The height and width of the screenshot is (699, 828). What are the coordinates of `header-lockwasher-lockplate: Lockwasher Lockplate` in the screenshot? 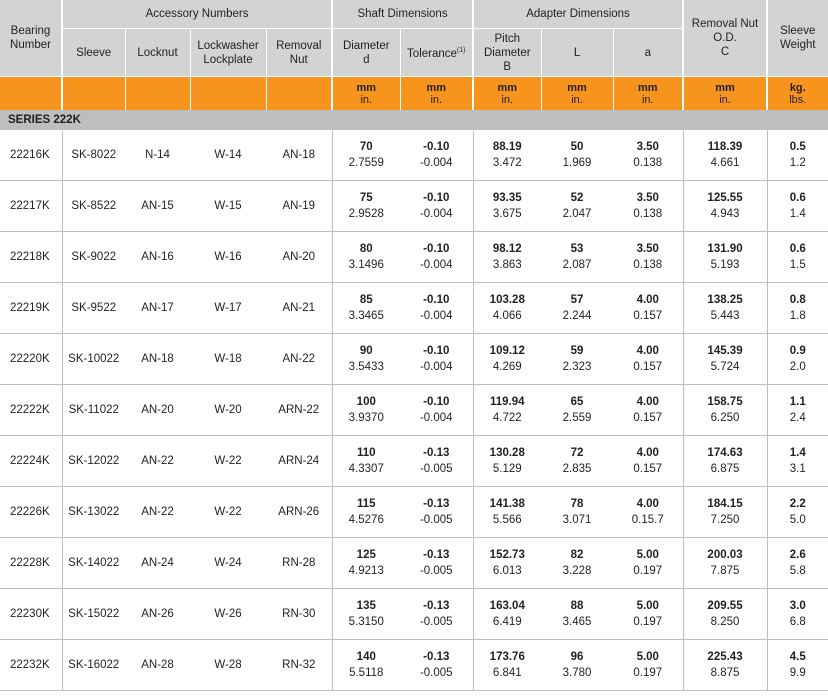 It's located at (228, 52).